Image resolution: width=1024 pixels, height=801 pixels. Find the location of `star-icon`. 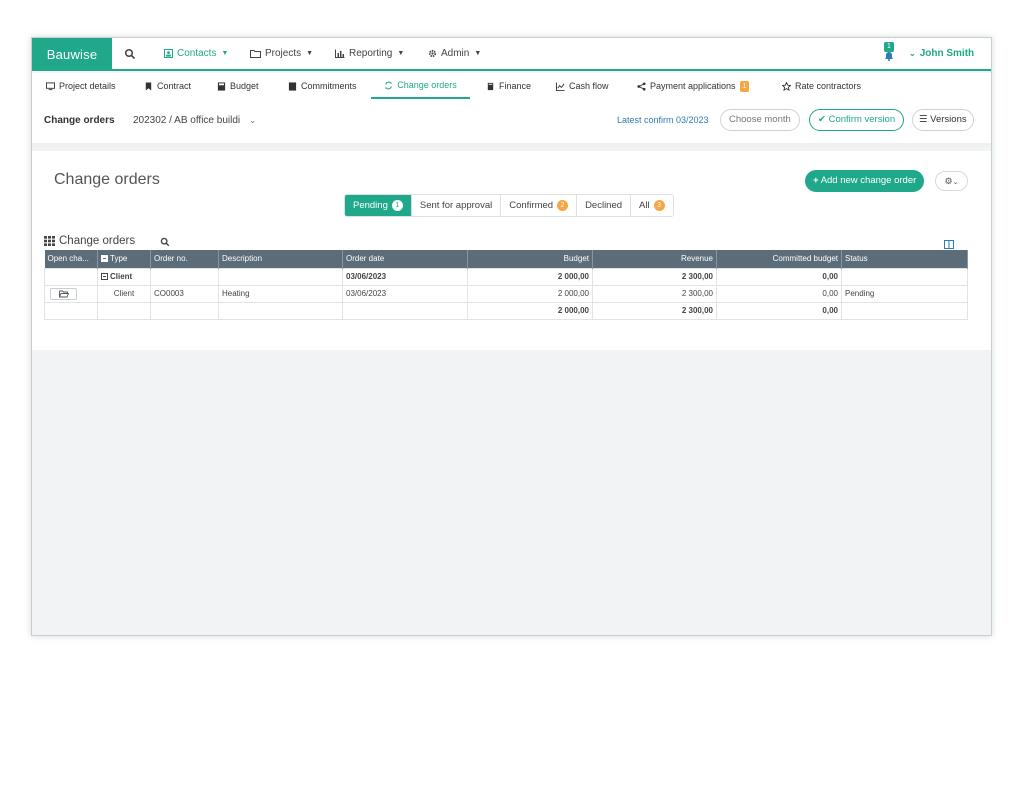

star-icon is located at coordinates (786, 86).